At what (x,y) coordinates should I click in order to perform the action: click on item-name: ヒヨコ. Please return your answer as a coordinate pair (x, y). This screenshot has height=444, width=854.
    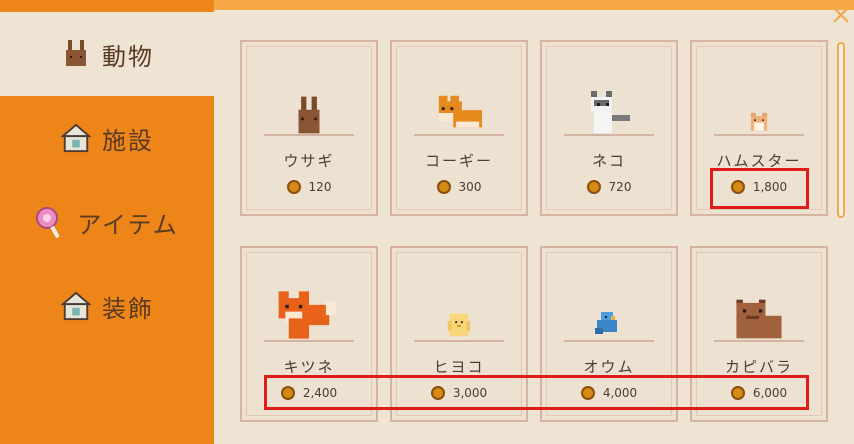
    Looking at the image, I should click on (459, 367).